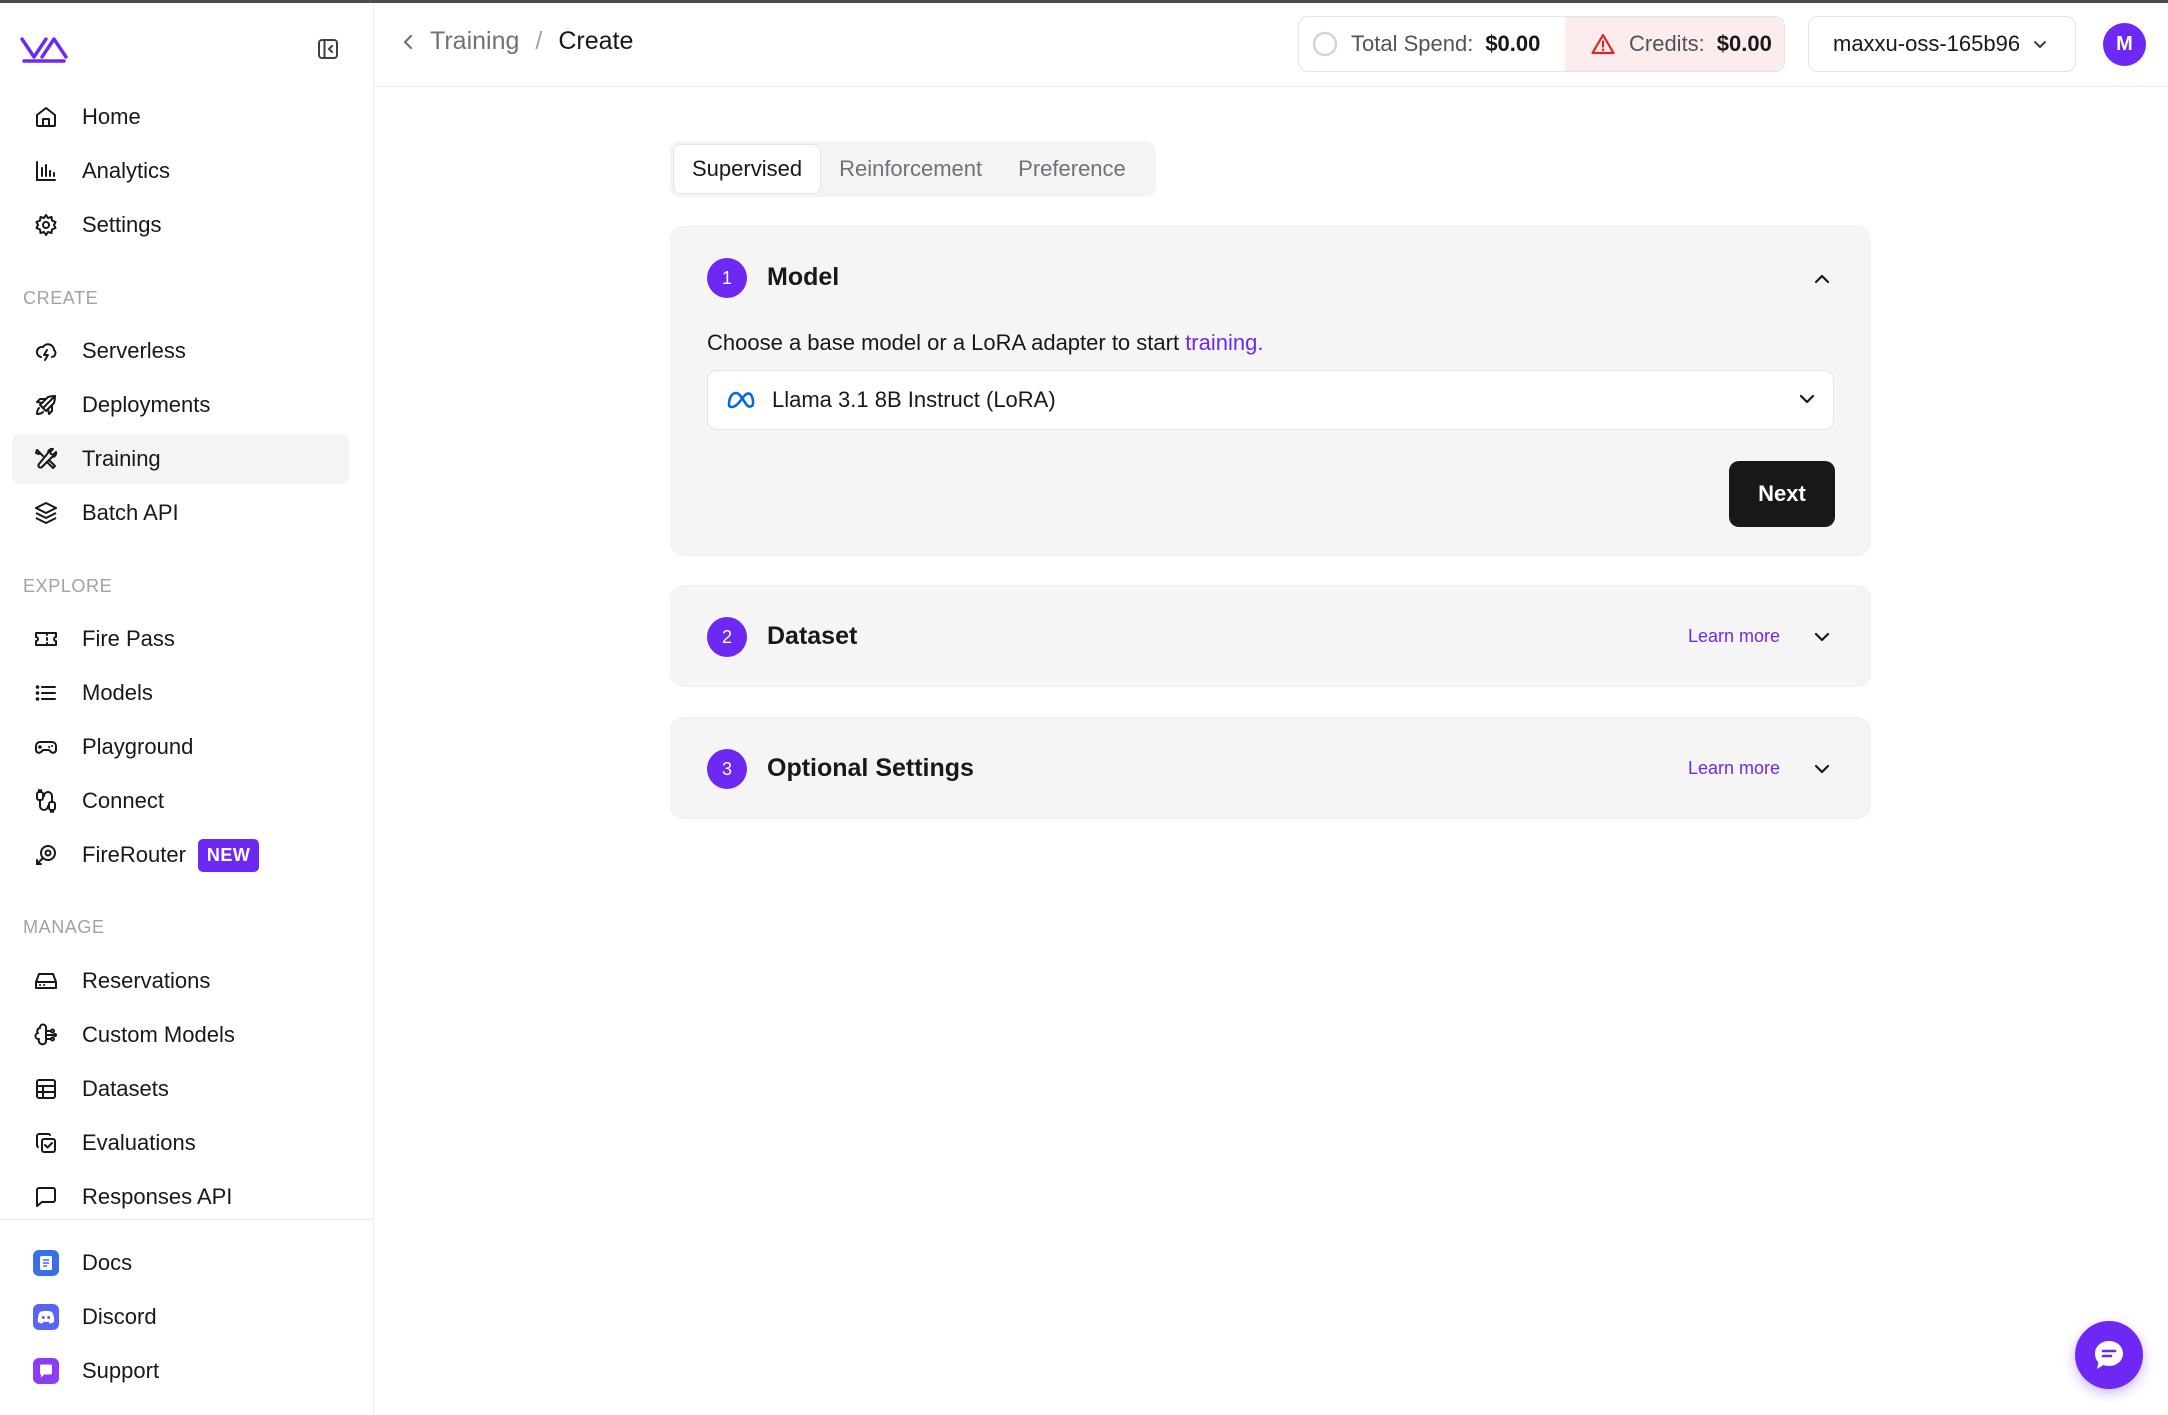  What do you see at coordinates (44, 50) in the screenshot?
I see `fireworks-logo` at bounding box center [44, 50].